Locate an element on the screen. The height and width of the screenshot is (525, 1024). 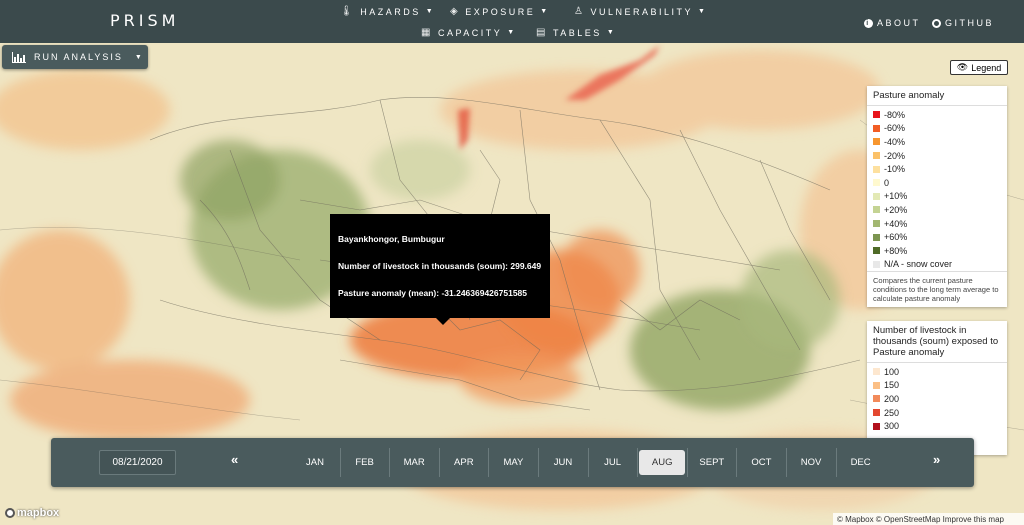
date-picker: 08/21/2020 is located at coordinates (137, 462).